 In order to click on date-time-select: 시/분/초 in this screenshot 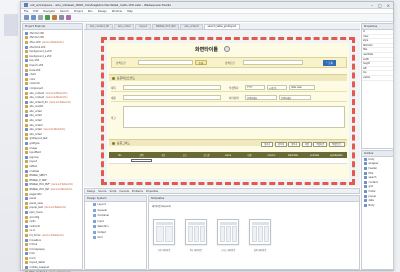, I will do `click(277, 87)`.